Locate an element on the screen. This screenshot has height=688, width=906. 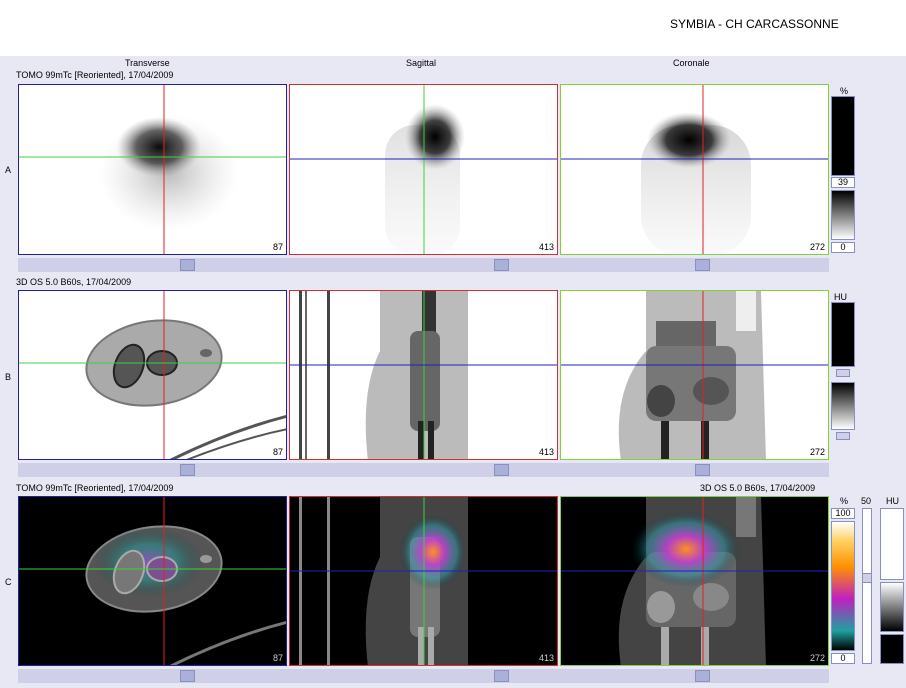
site-name: SYMBIA - CH CARCASSONNE is located at coordinates (754, 24).